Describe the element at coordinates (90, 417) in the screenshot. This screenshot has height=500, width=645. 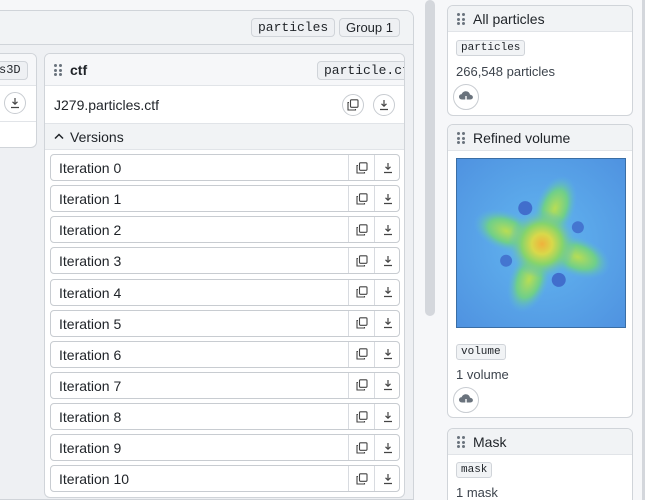
I see `iteration-label: Iteration 8` at that location.